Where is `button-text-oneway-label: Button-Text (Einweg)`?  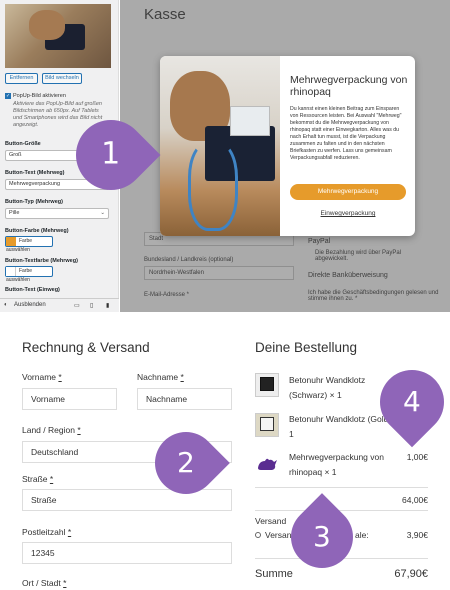 button-text-oneway-label: Button-Text (Einweg) is located at coordinates (32, 290).